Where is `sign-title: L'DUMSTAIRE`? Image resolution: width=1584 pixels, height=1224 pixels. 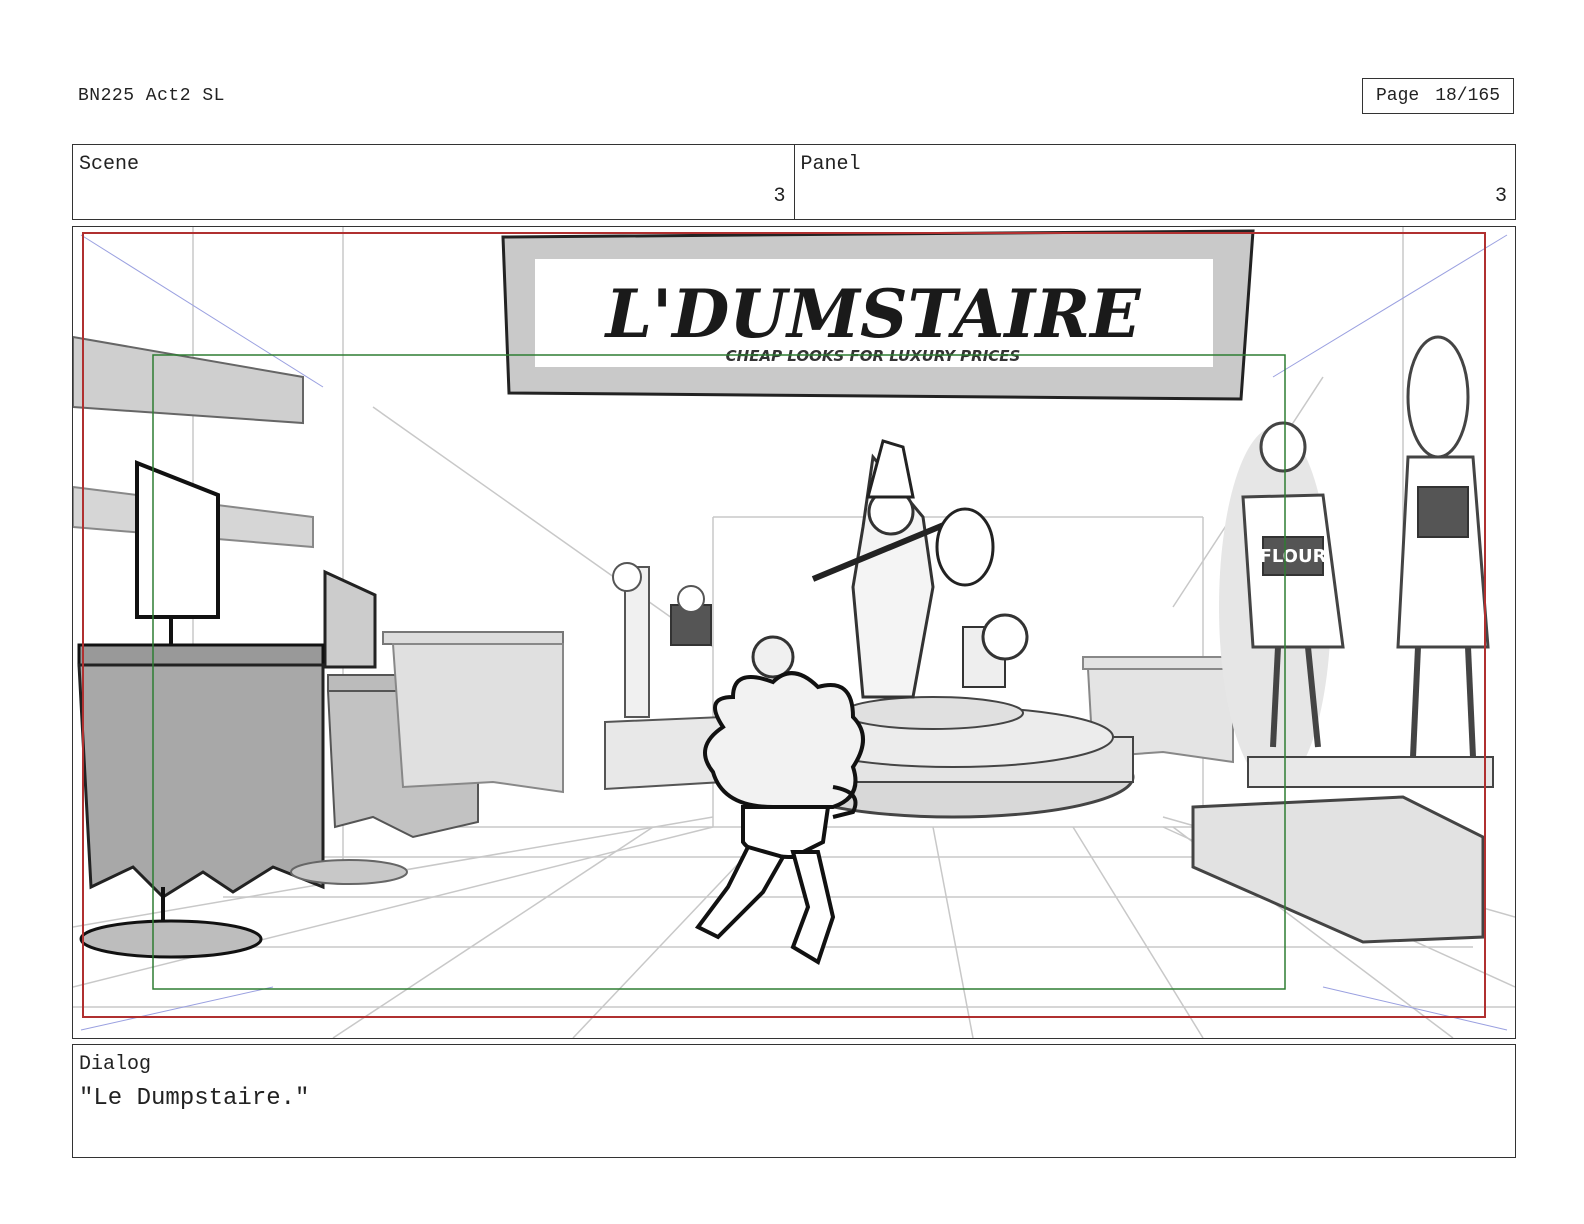
sign-title: L'DUMSTAIRE is located at coordinates (873, 314).